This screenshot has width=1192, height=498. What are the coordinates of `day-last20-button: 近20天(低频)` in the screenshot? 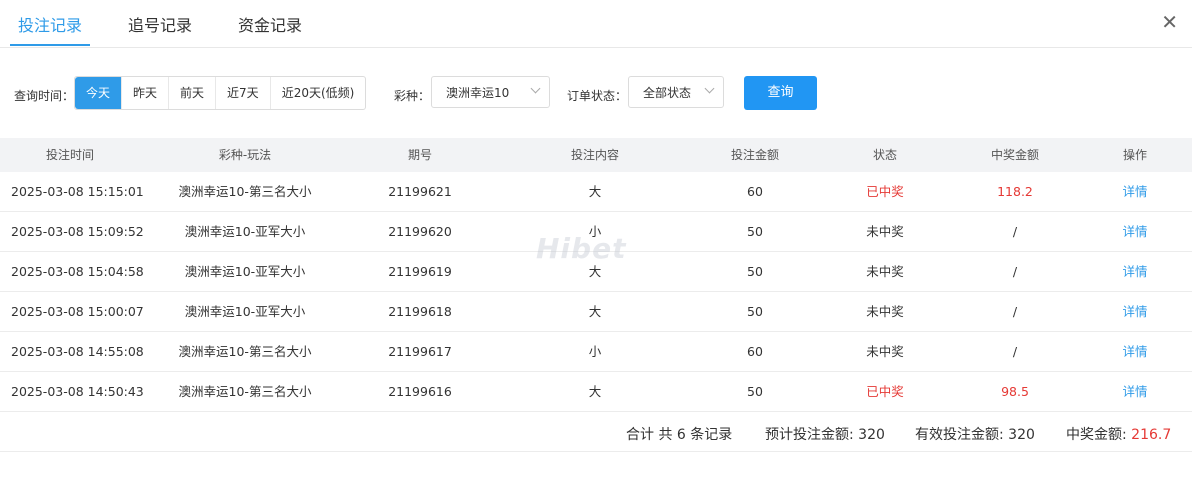 It's located at (317, 93).